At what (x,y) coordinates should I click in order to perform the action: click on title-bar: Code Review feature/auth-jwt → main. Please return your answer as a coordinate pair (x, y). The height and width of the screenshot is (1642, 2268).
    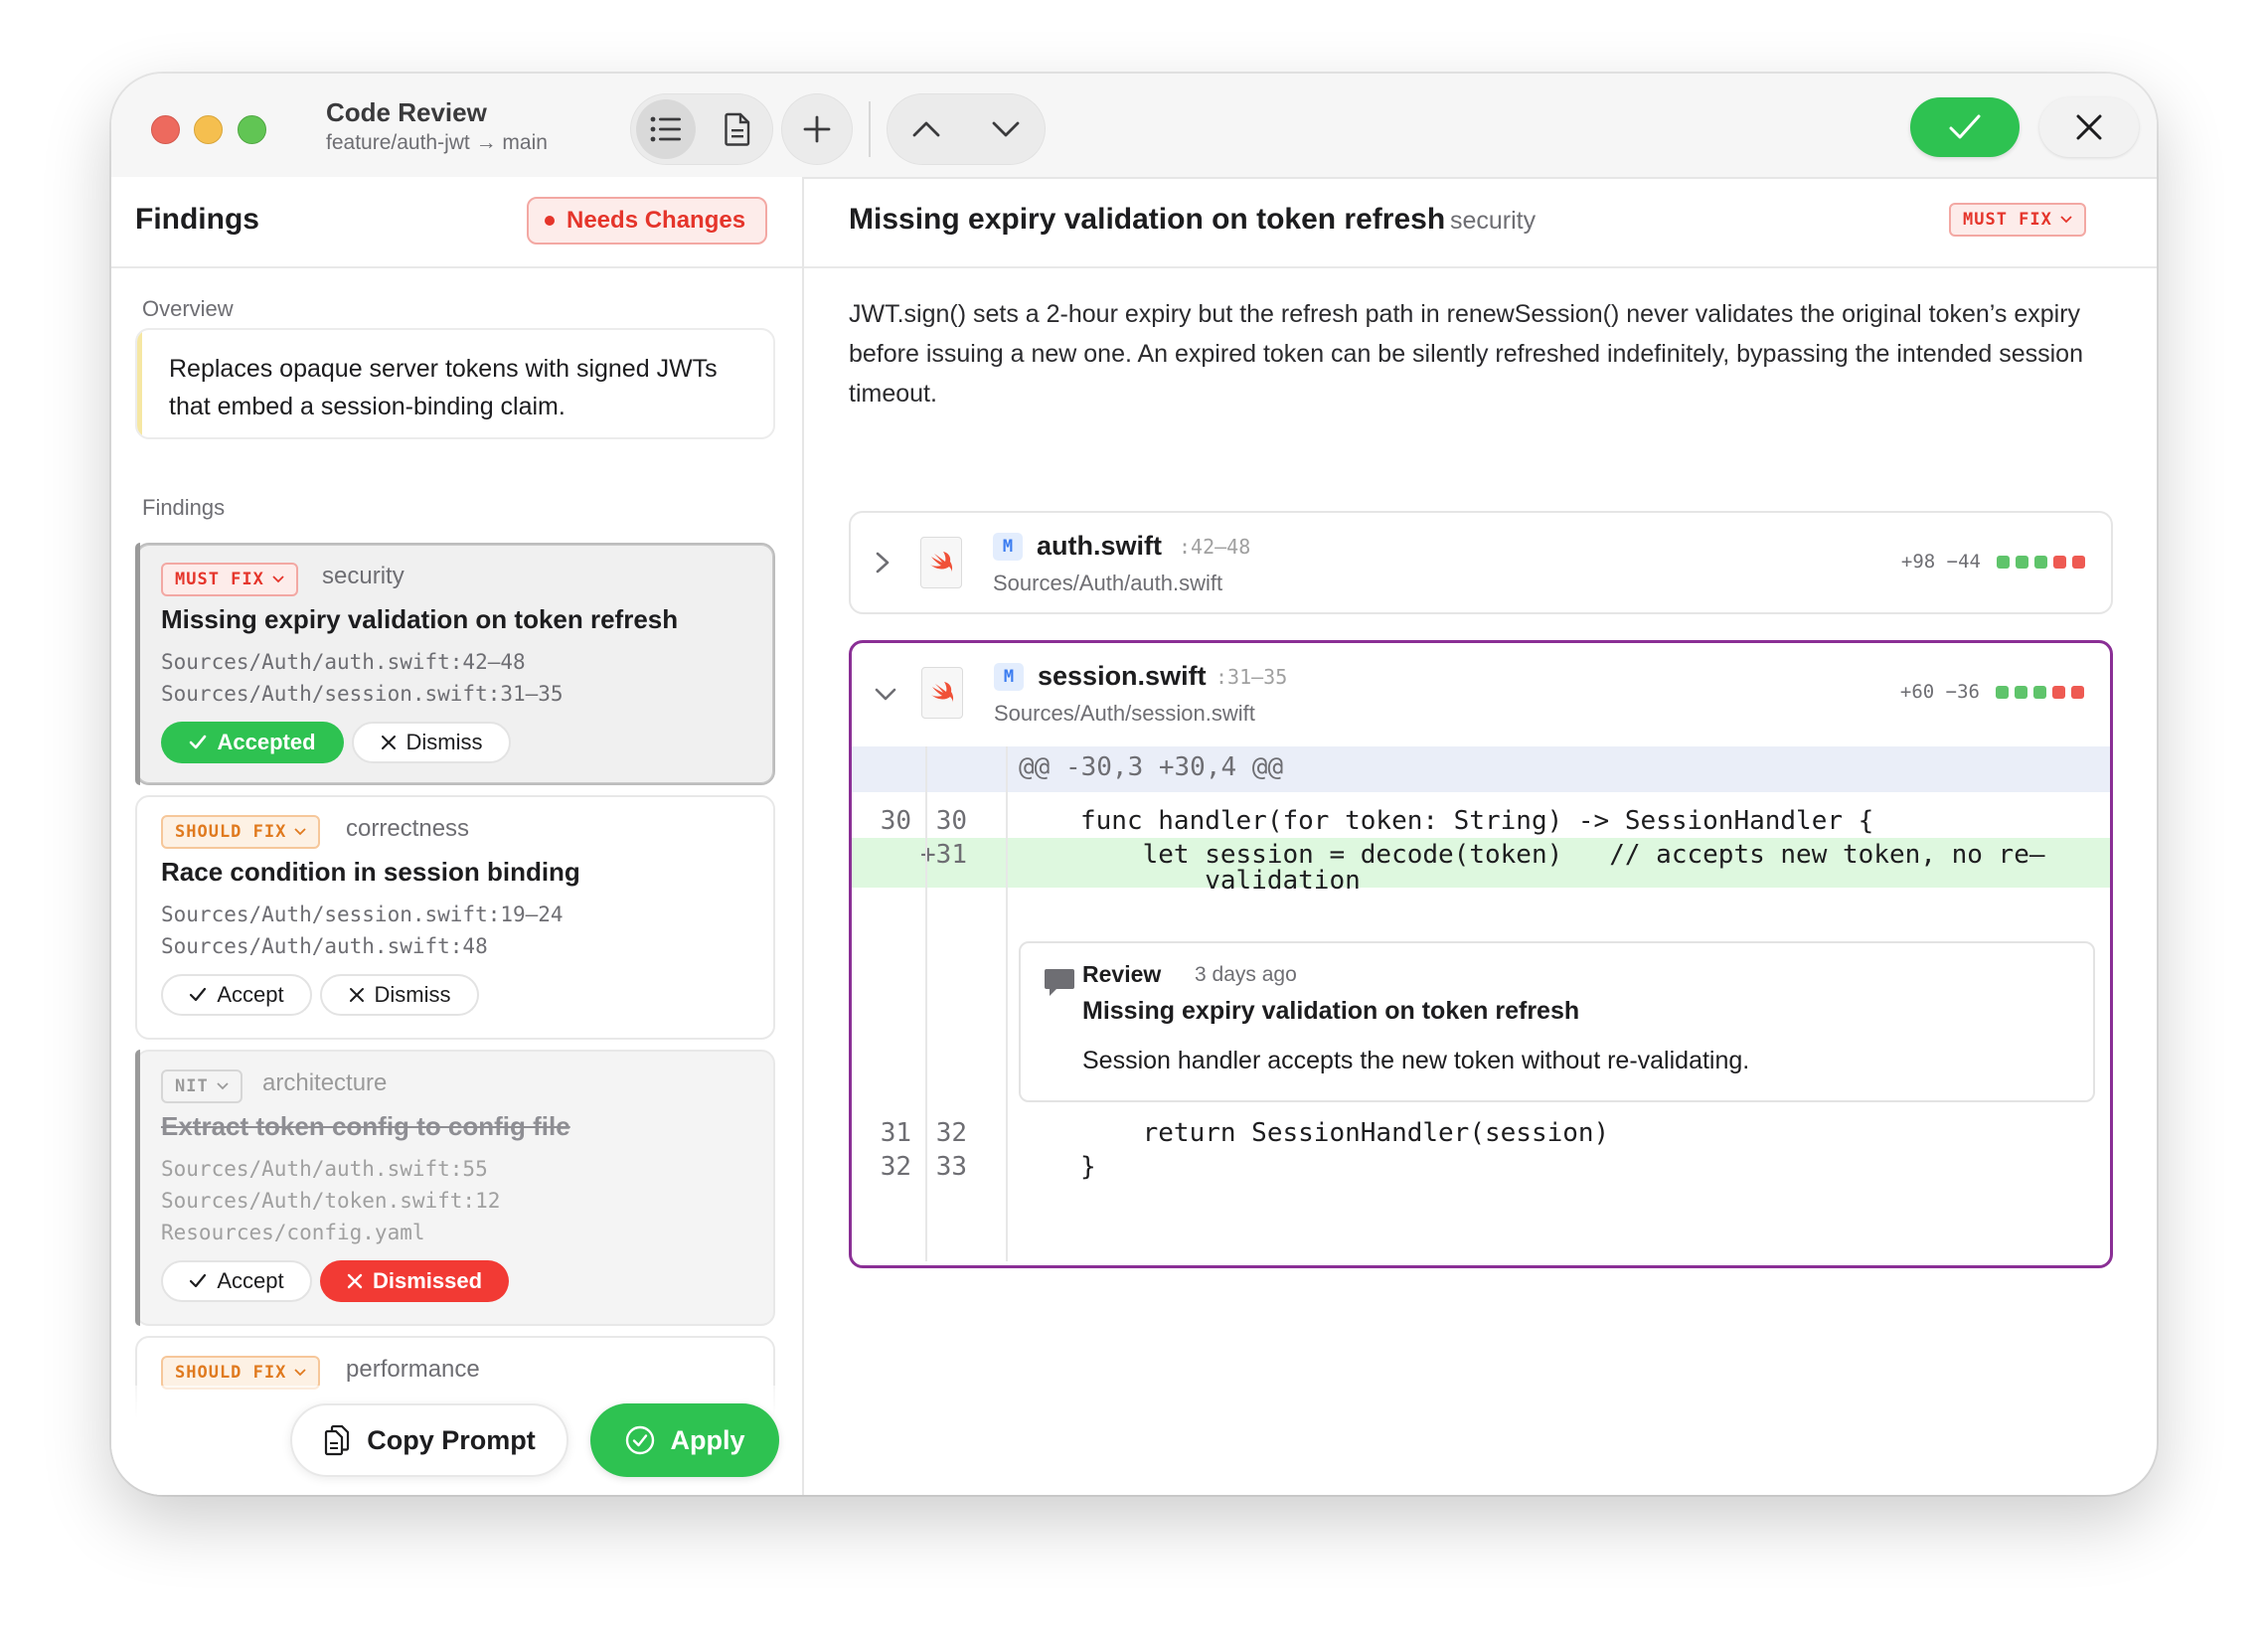
    Looking at the image, I should click on (1134, 126).